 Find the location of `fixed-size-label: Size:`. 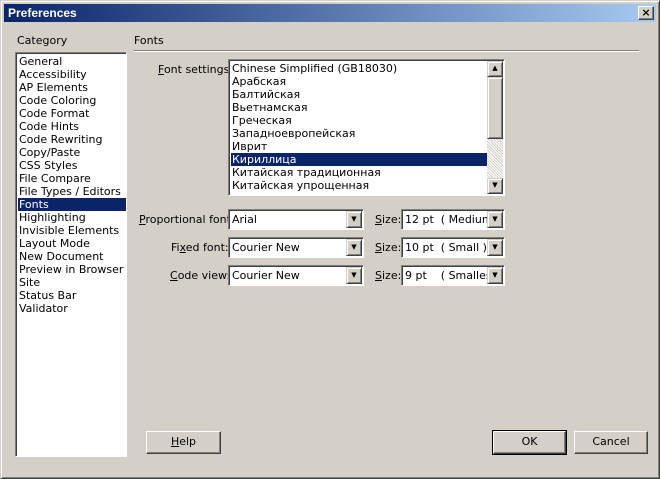

fixed-size-label: Size: is located at coordinates (388, 247).